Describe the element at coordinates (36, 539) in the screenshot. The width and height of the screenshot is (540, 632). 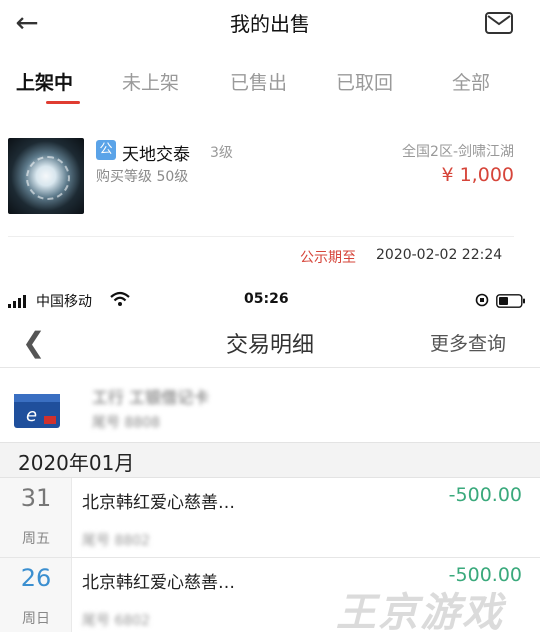
I see `weekday: 周五` at that location.